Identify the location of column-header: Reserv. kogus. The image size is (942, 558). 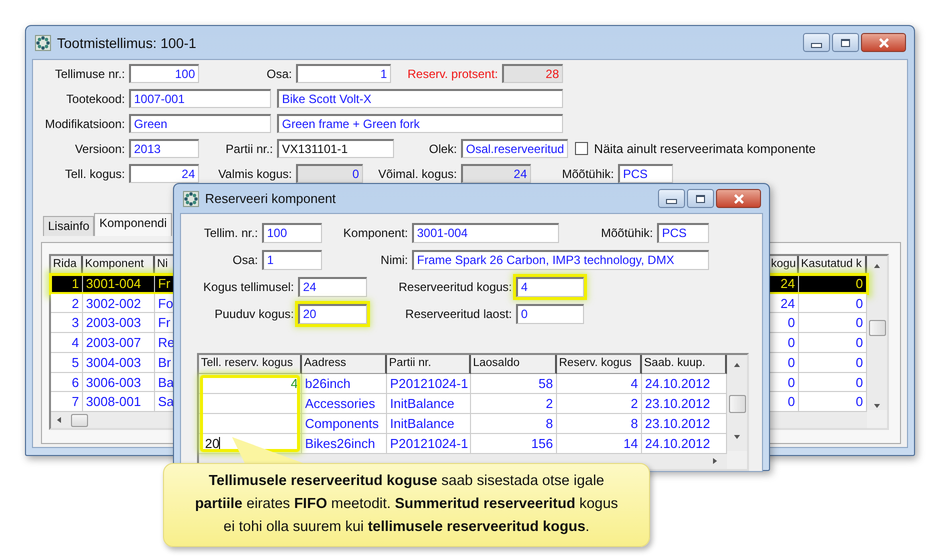
(599, 364).